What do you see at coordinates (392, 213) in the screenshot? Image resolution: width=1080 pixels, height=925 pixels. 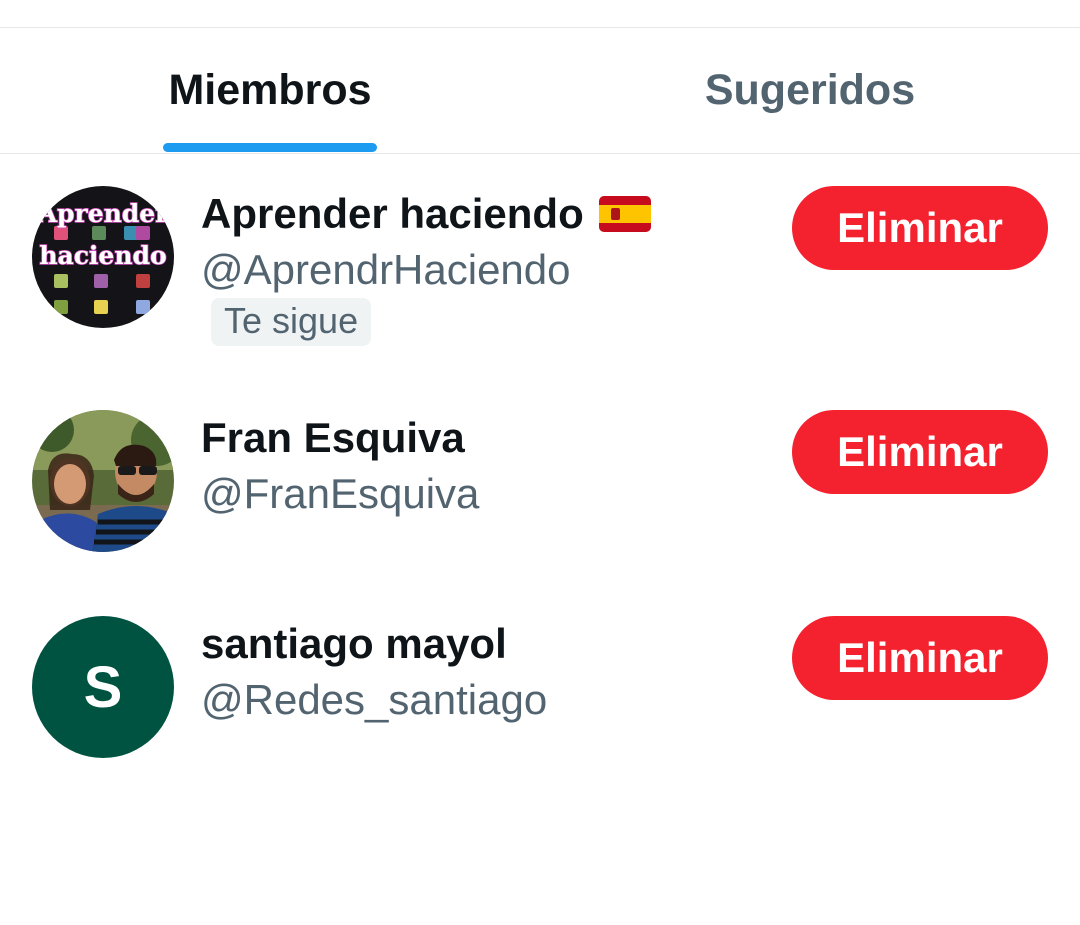 I see `member-name-text: Aprender haciendo` at bounding box center [392, 213].